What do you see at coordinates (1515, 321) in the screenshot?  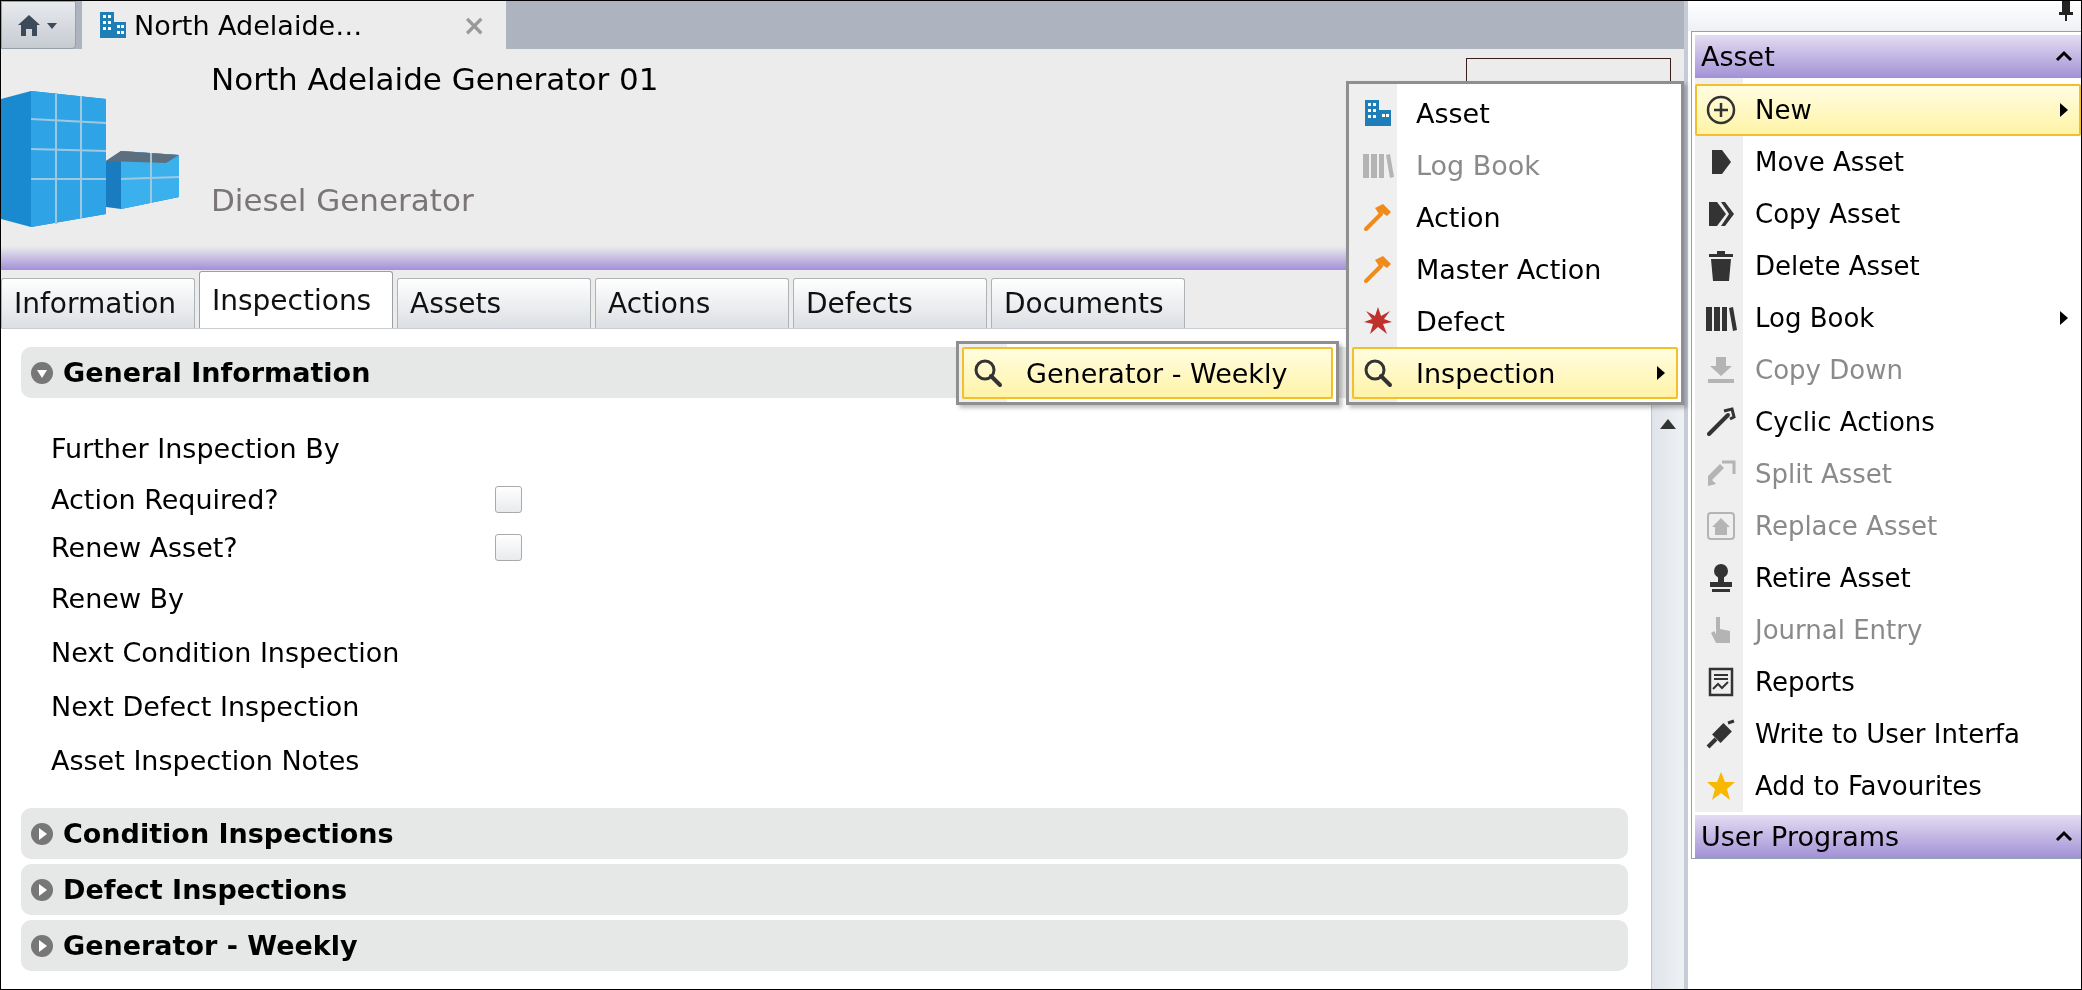 I see `menu-item: Defect` at bounding box center [1515, 321].